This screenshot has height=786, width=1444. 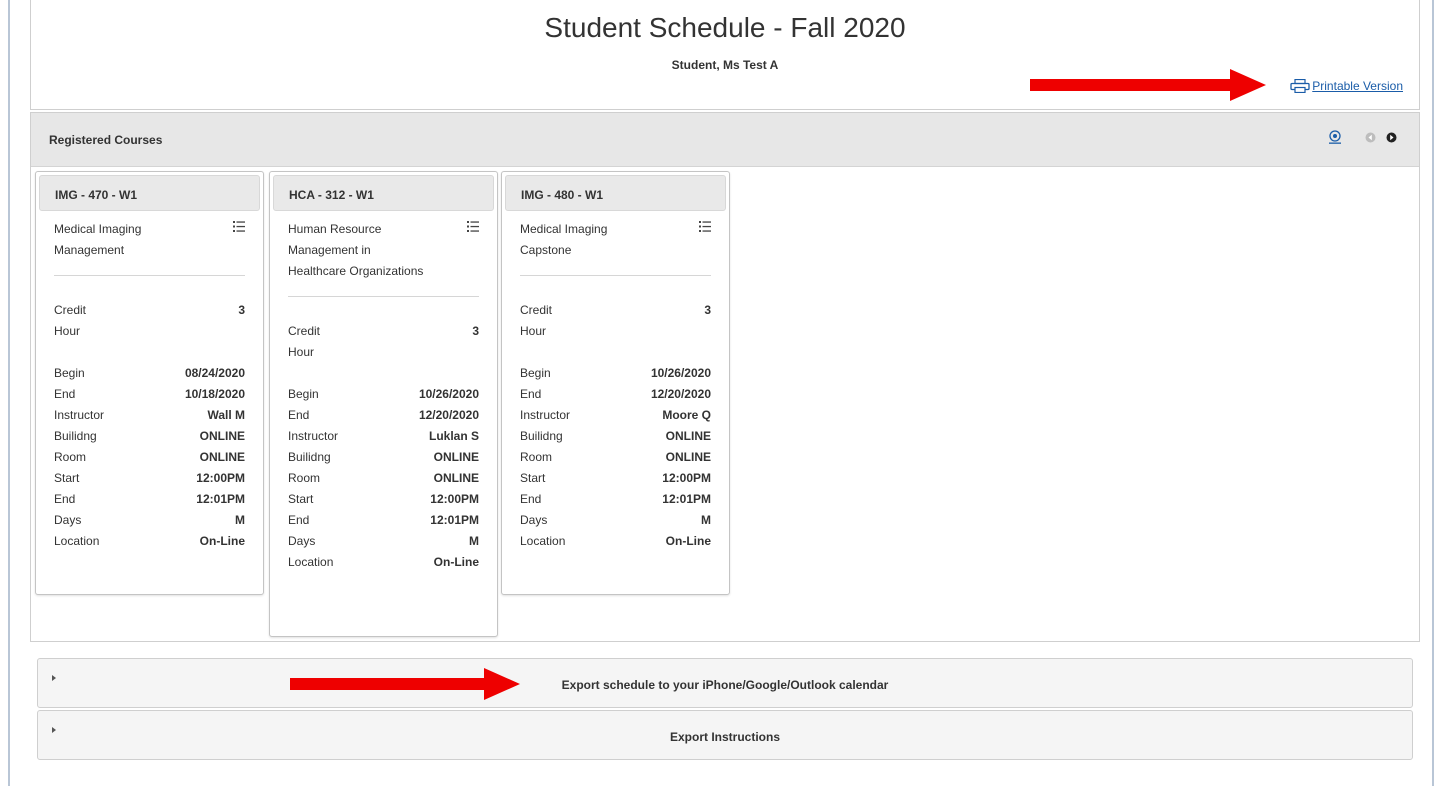 What do you see at coordinates (149, 415) in the screenshot?
I see `detail-row: Instructor Wall M` at bounding box center [149, 415].